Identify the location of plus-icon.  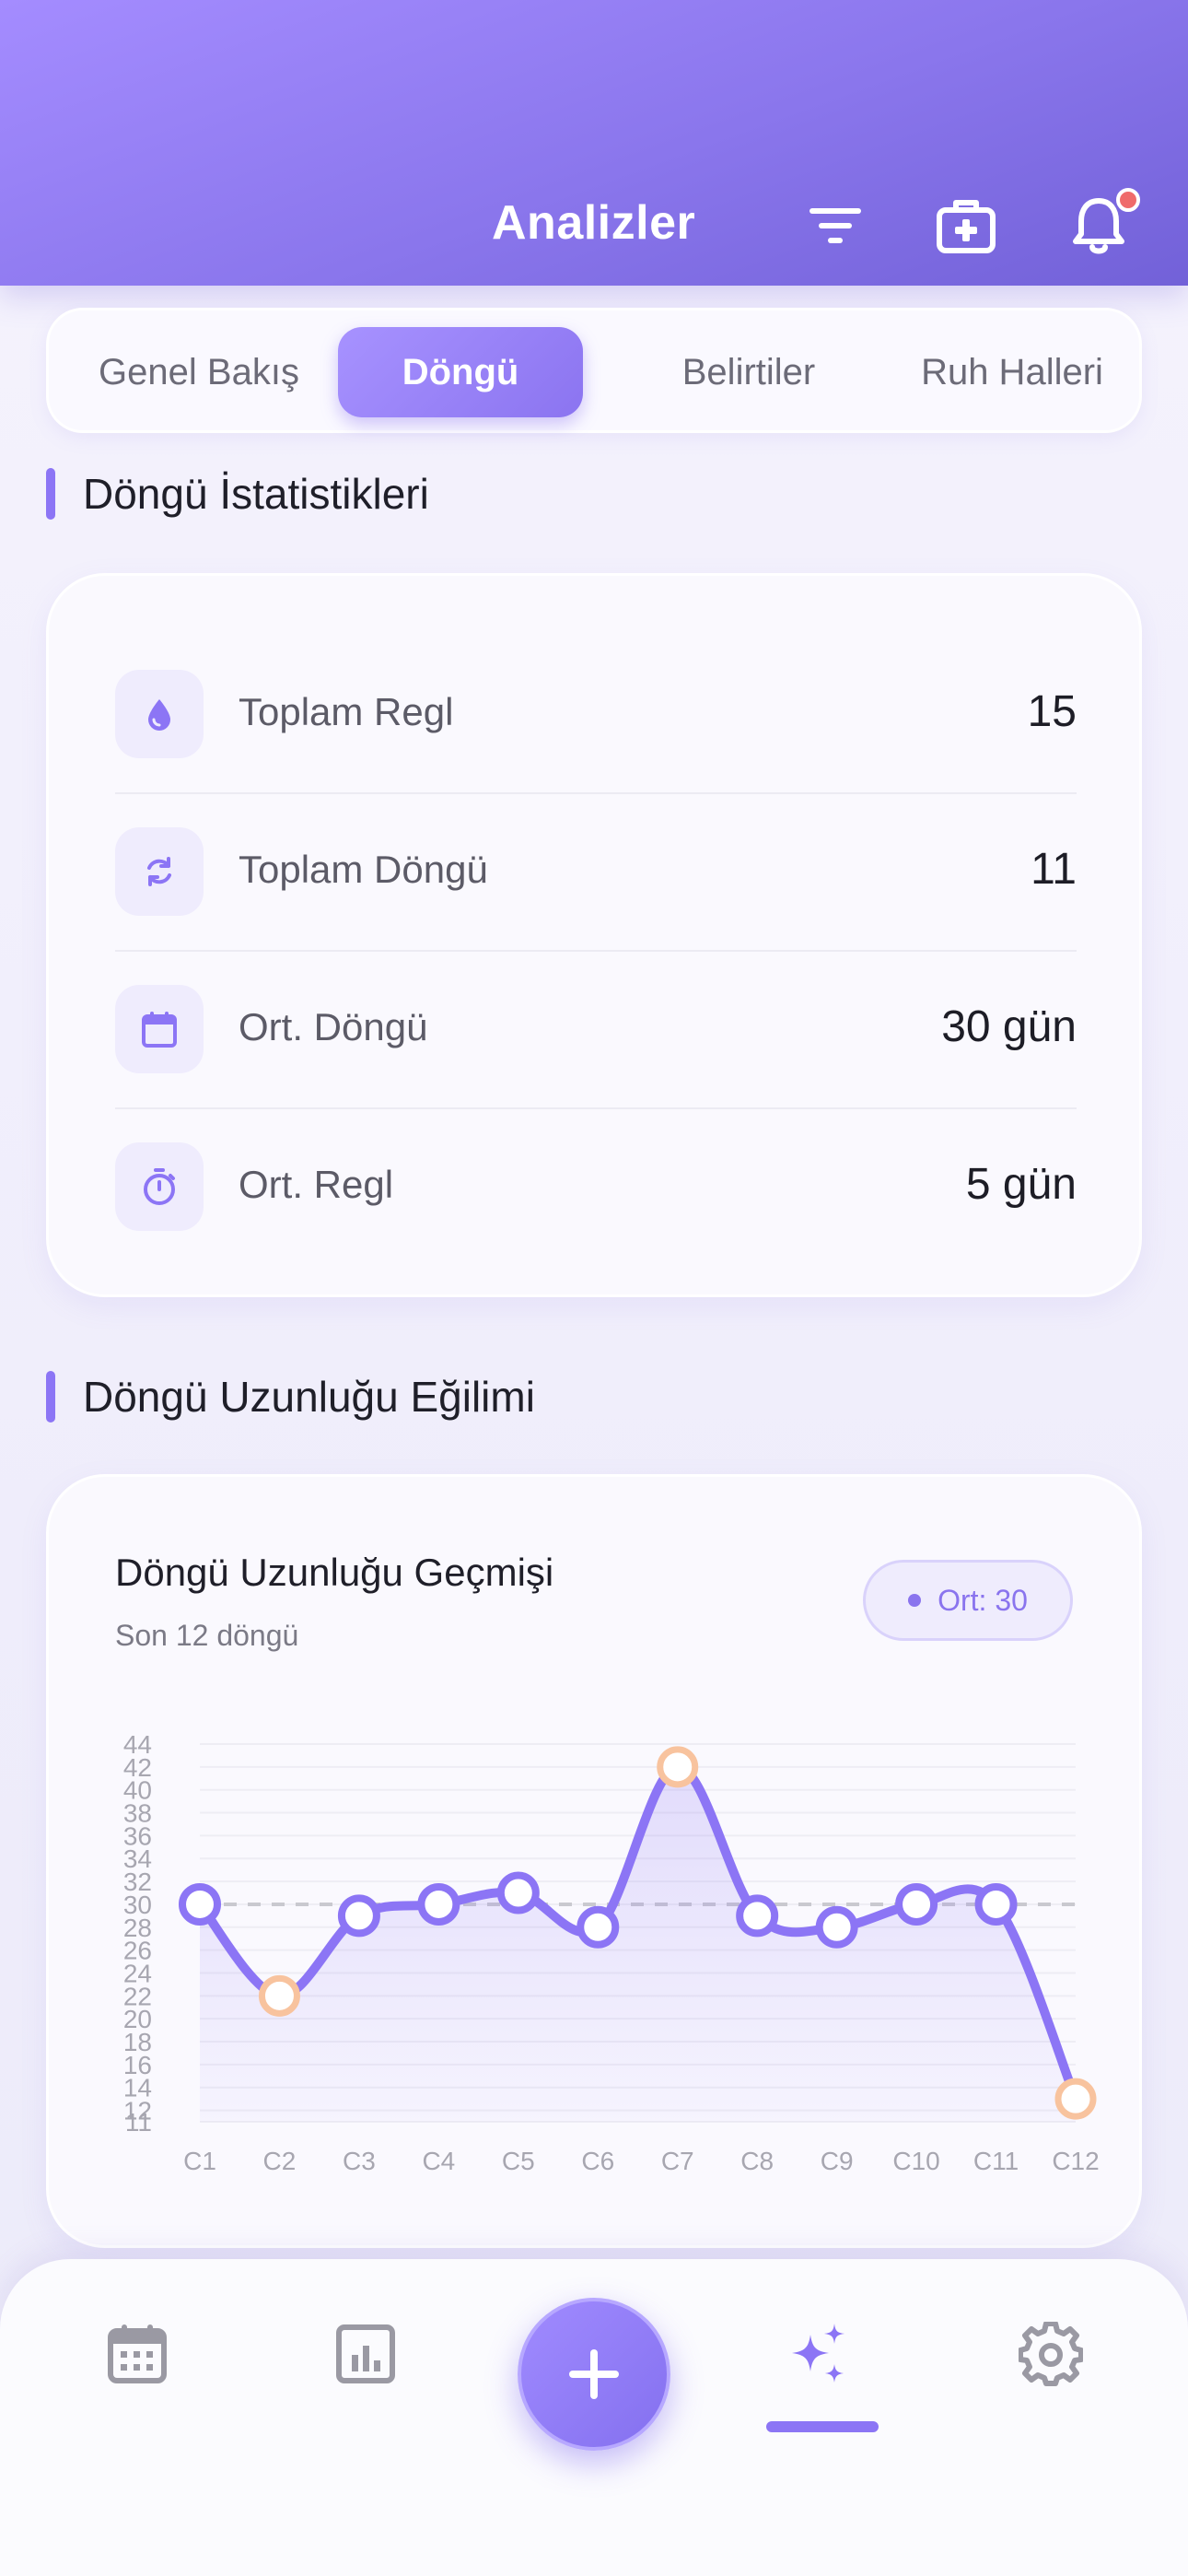
(594, 2374).